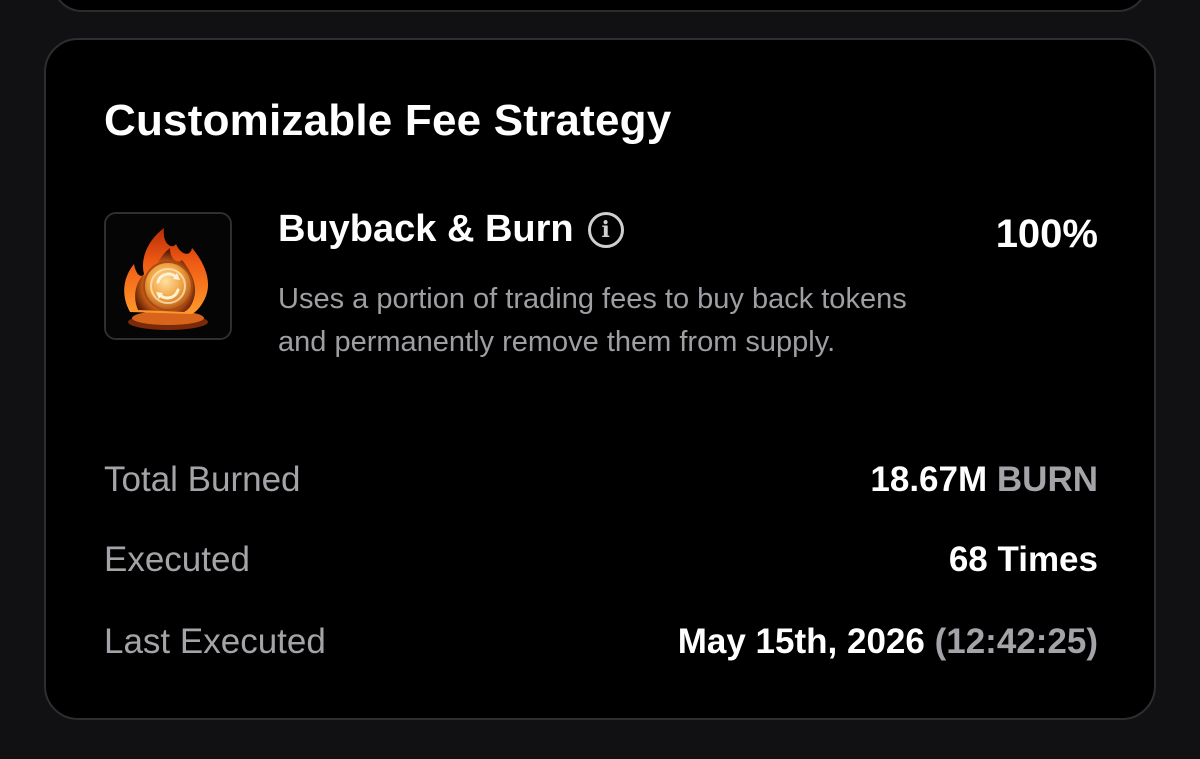  Describe the element at coordinates (601, 560) in the screenshot. I see `stat-row-executed: Executed 68 Times` at that location.